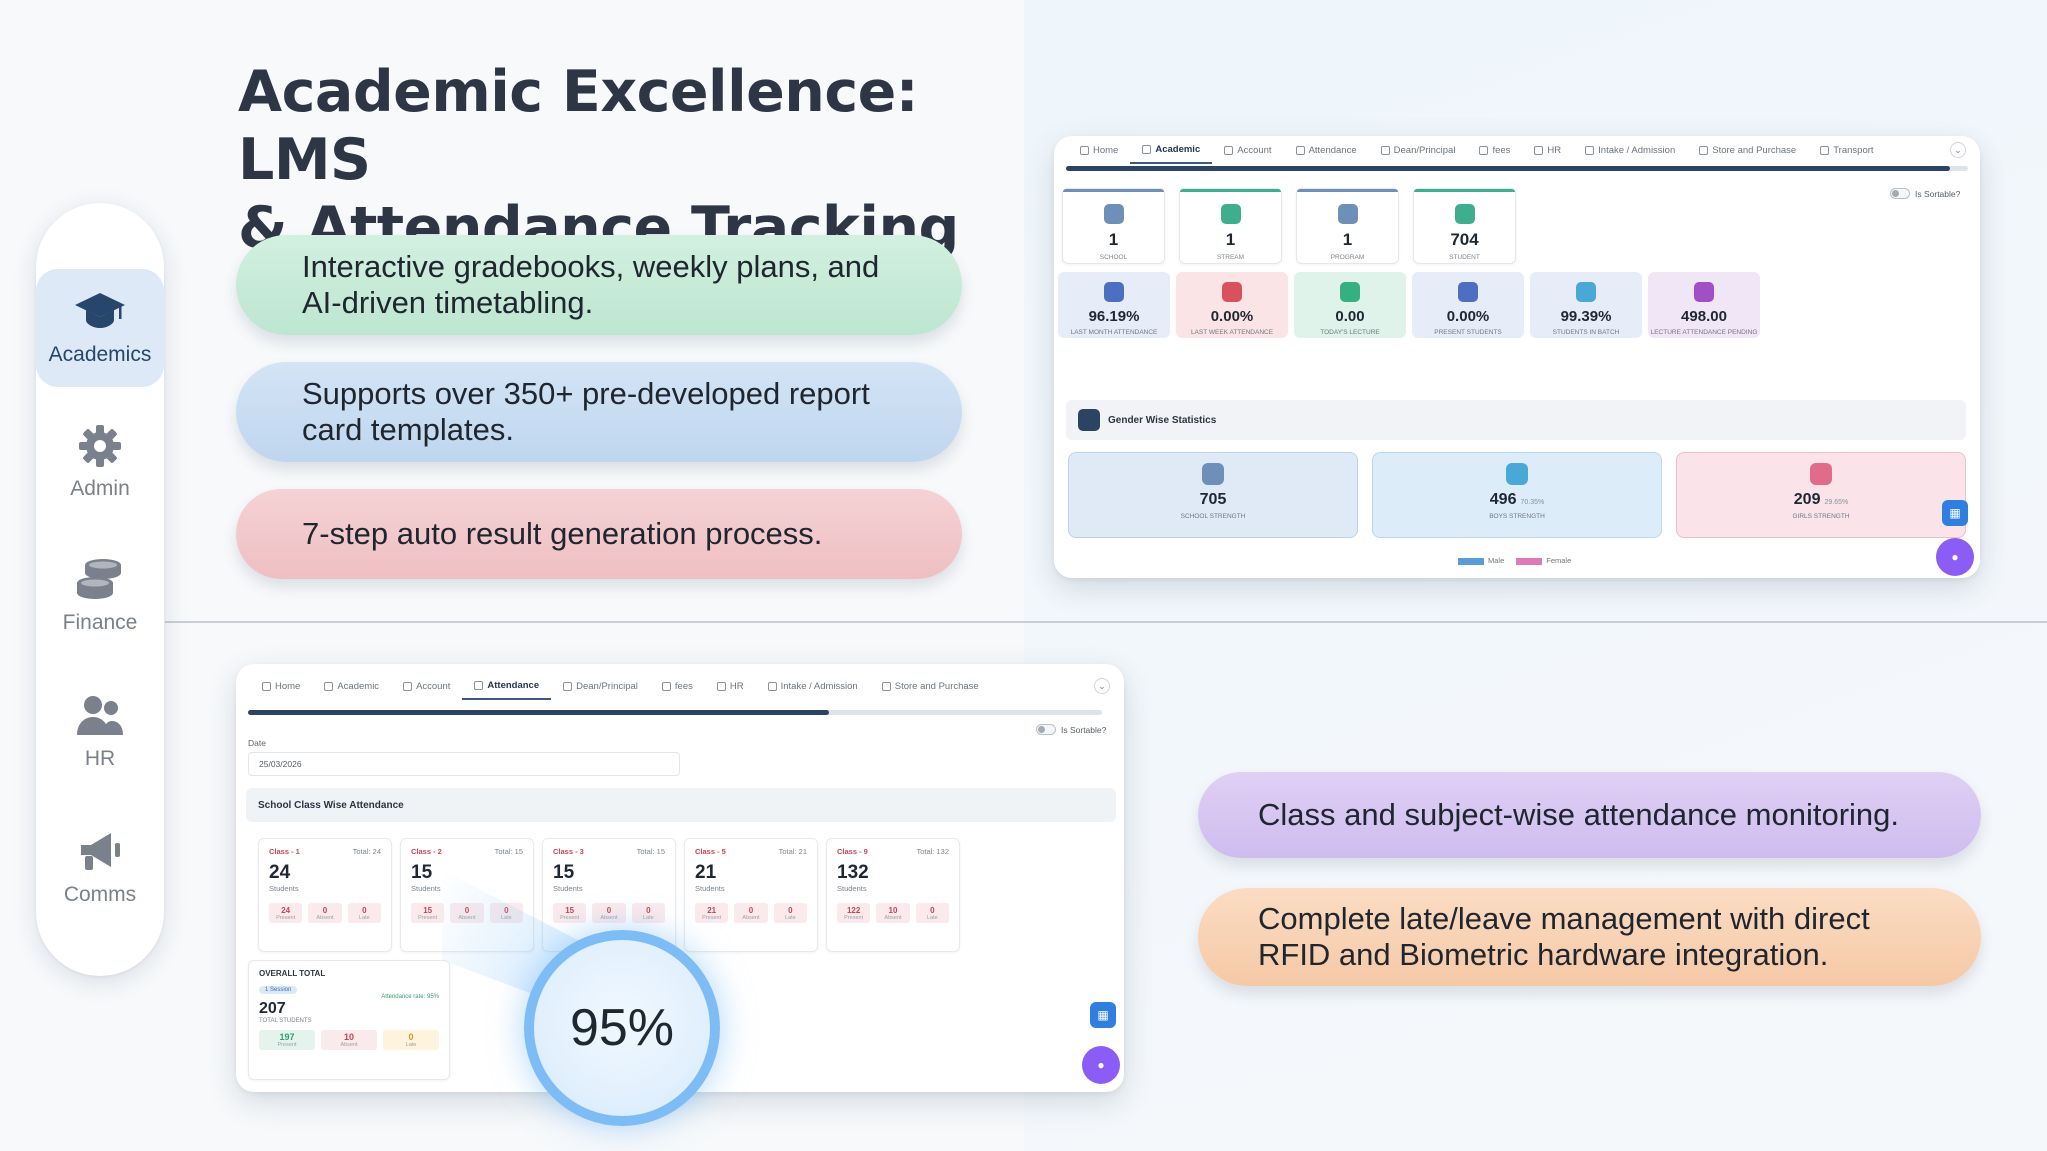  Describe the element at coordinates (1213, 495) in the screenshot. I see `gender-stat-card: 705 School Strength` at that location.